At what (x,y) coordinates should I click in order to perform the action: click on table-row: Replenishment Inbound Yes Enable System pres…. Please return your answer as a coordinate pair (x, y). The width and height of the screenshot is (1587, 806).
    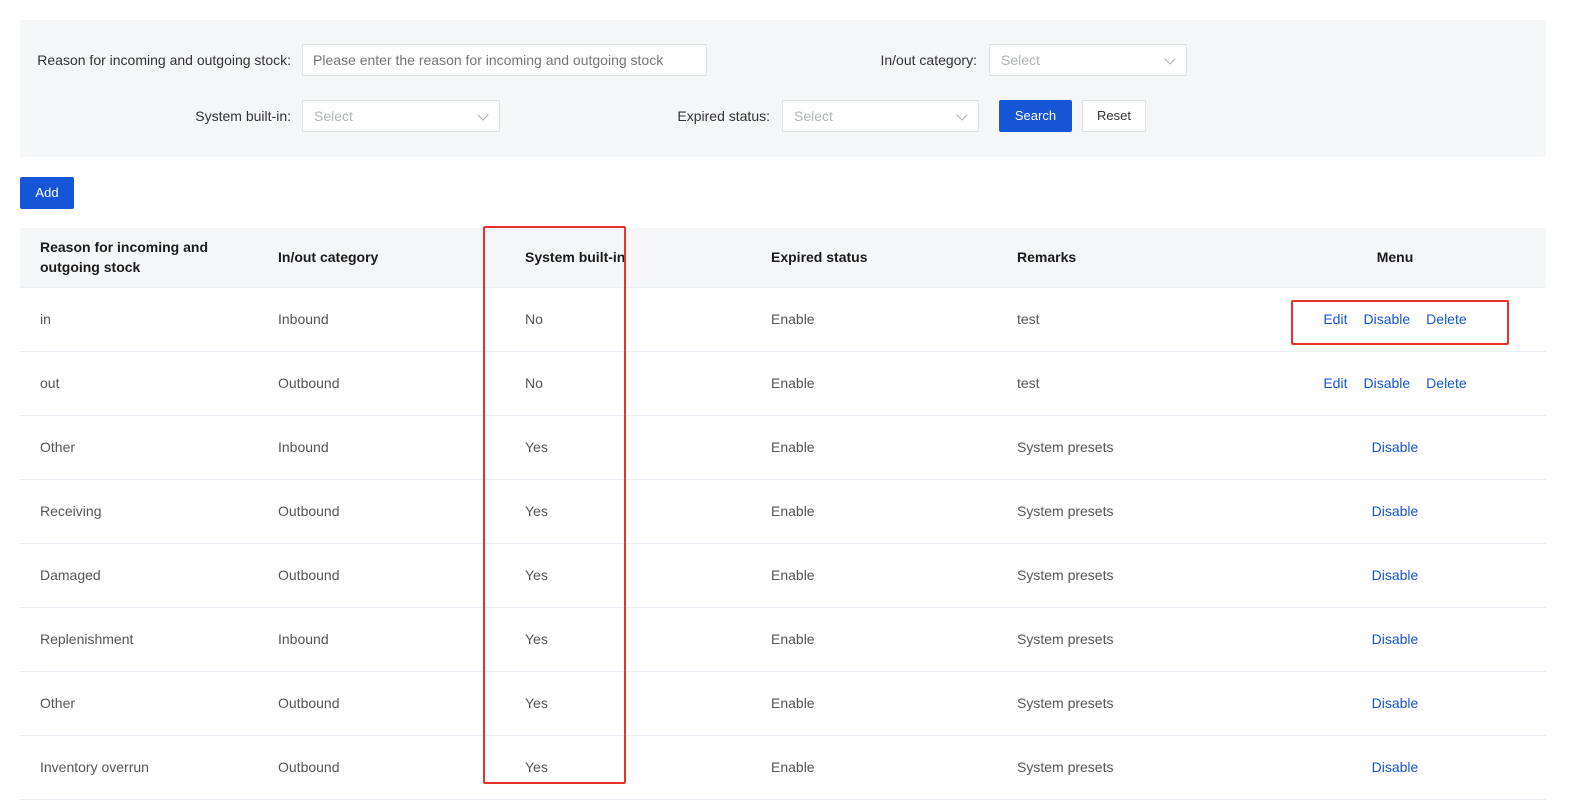
    Looking at the image, I should click on (783, 639).